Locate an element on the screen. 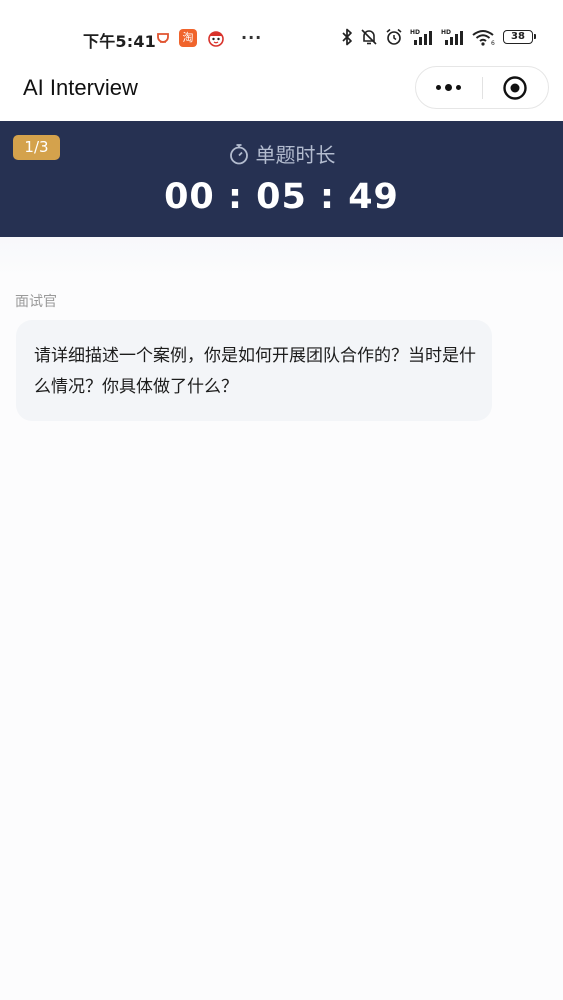  question-timer-banner: 1/3 单题时长 00 : 05 : 49 is located at coordinates (281, 179).